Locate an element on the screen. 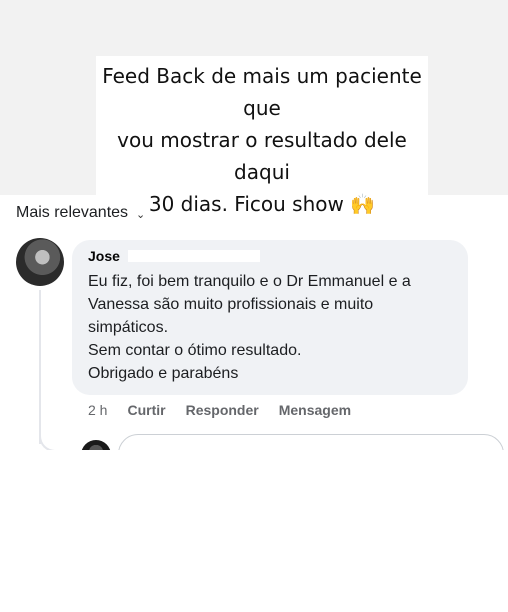  author-name: Jose is located at coordinates (104, 256).